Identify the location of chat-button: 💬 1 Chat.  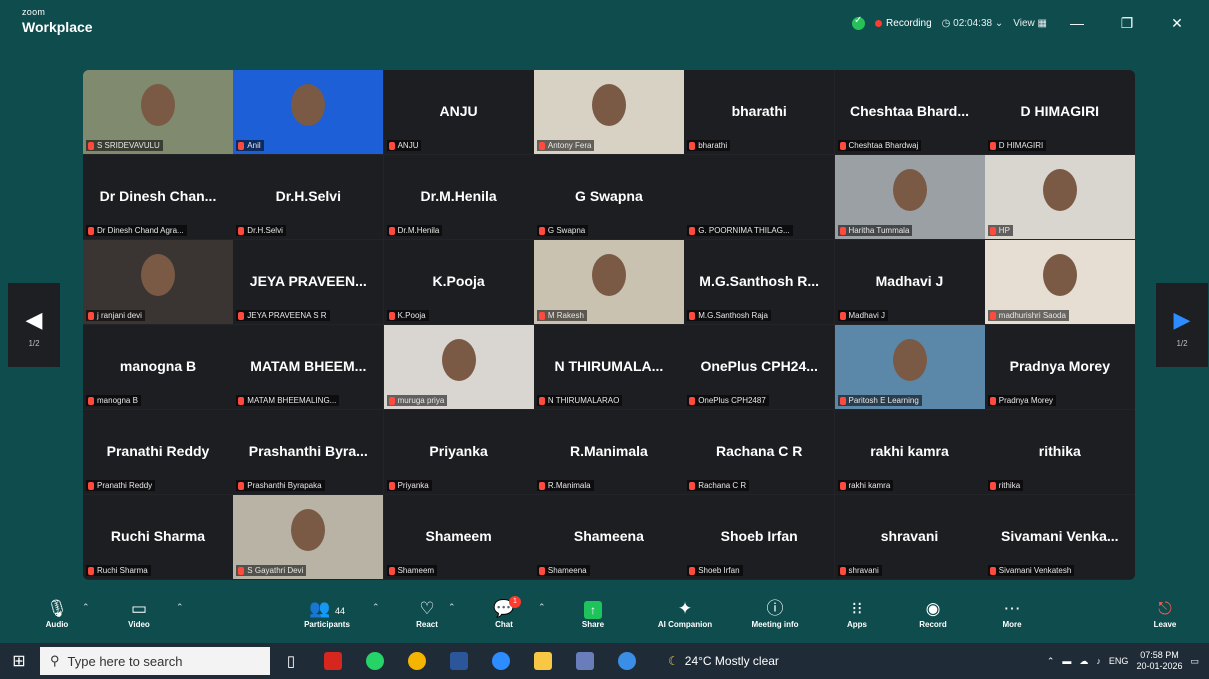
(504, 612).